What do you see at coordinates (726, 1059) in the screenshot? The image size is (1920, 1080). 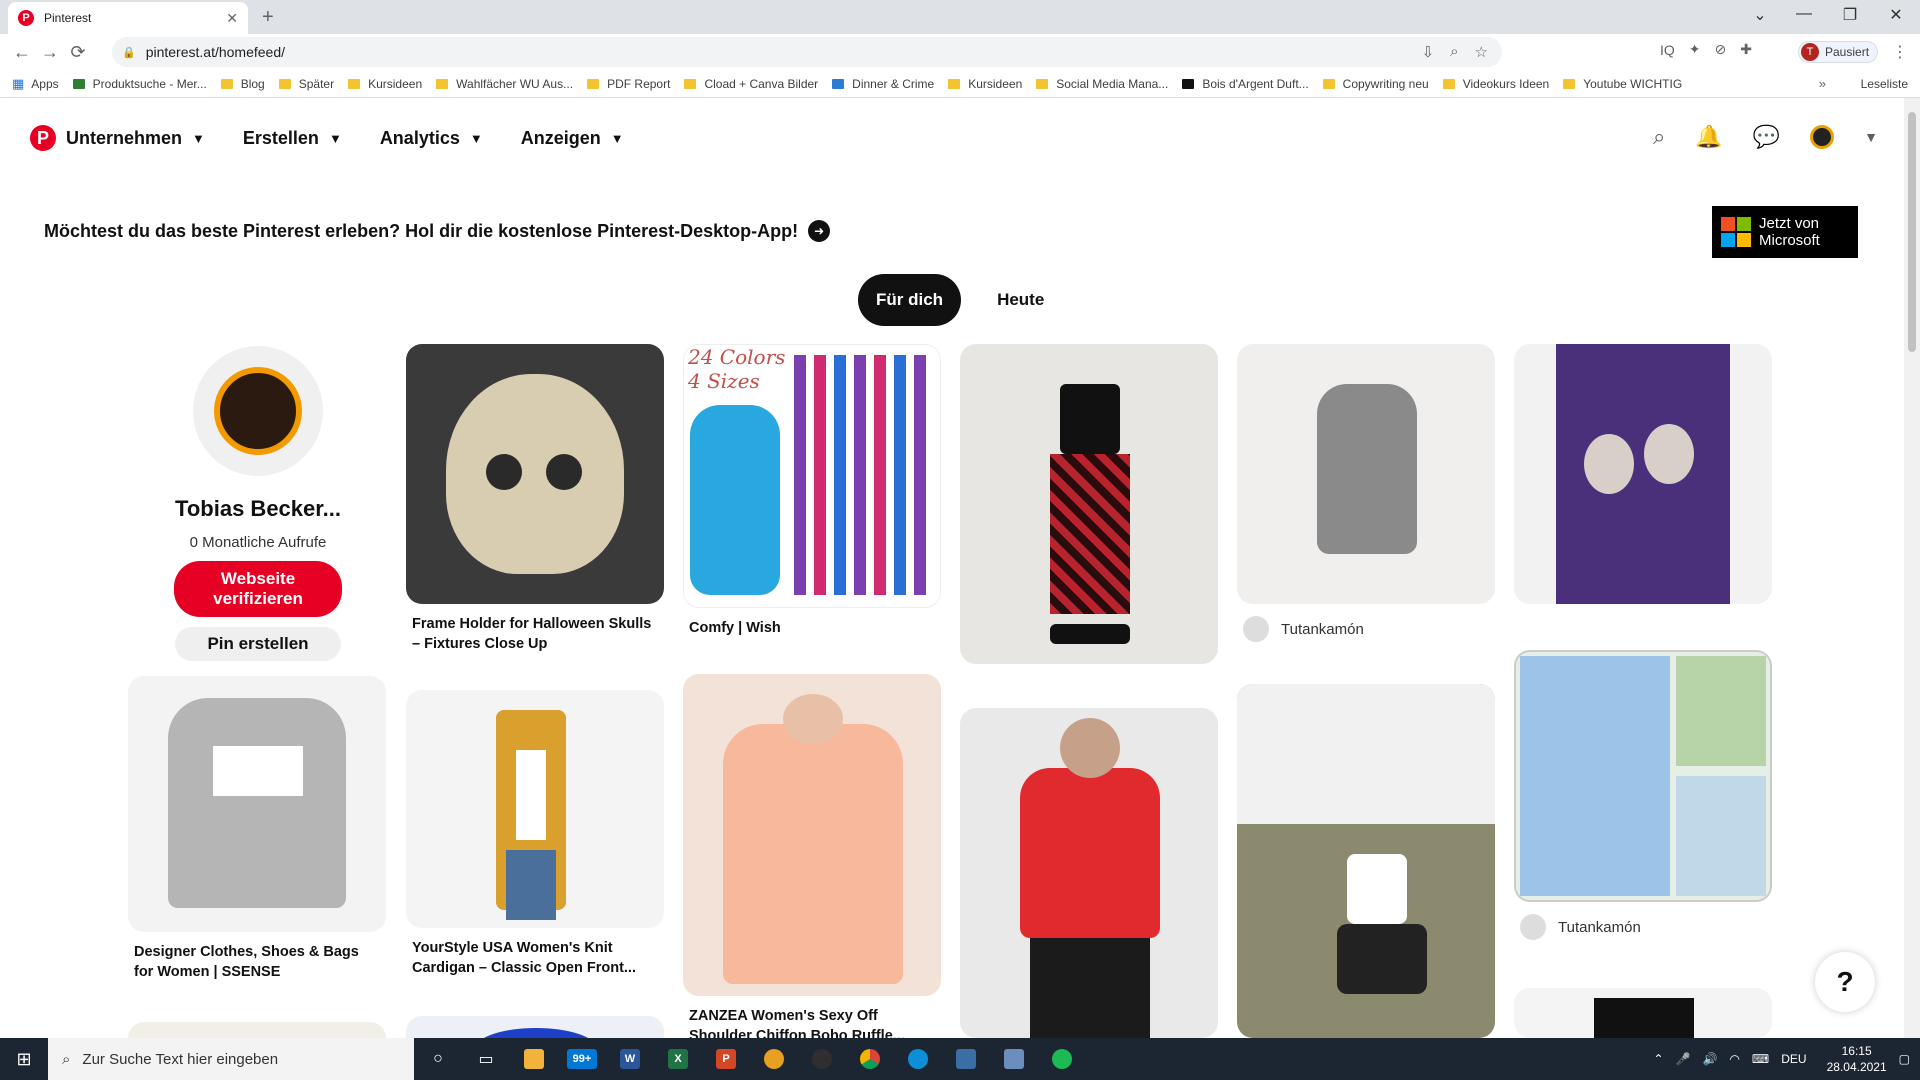 I see `powerpoint-icon: P` at bounding box center [726, 1059].